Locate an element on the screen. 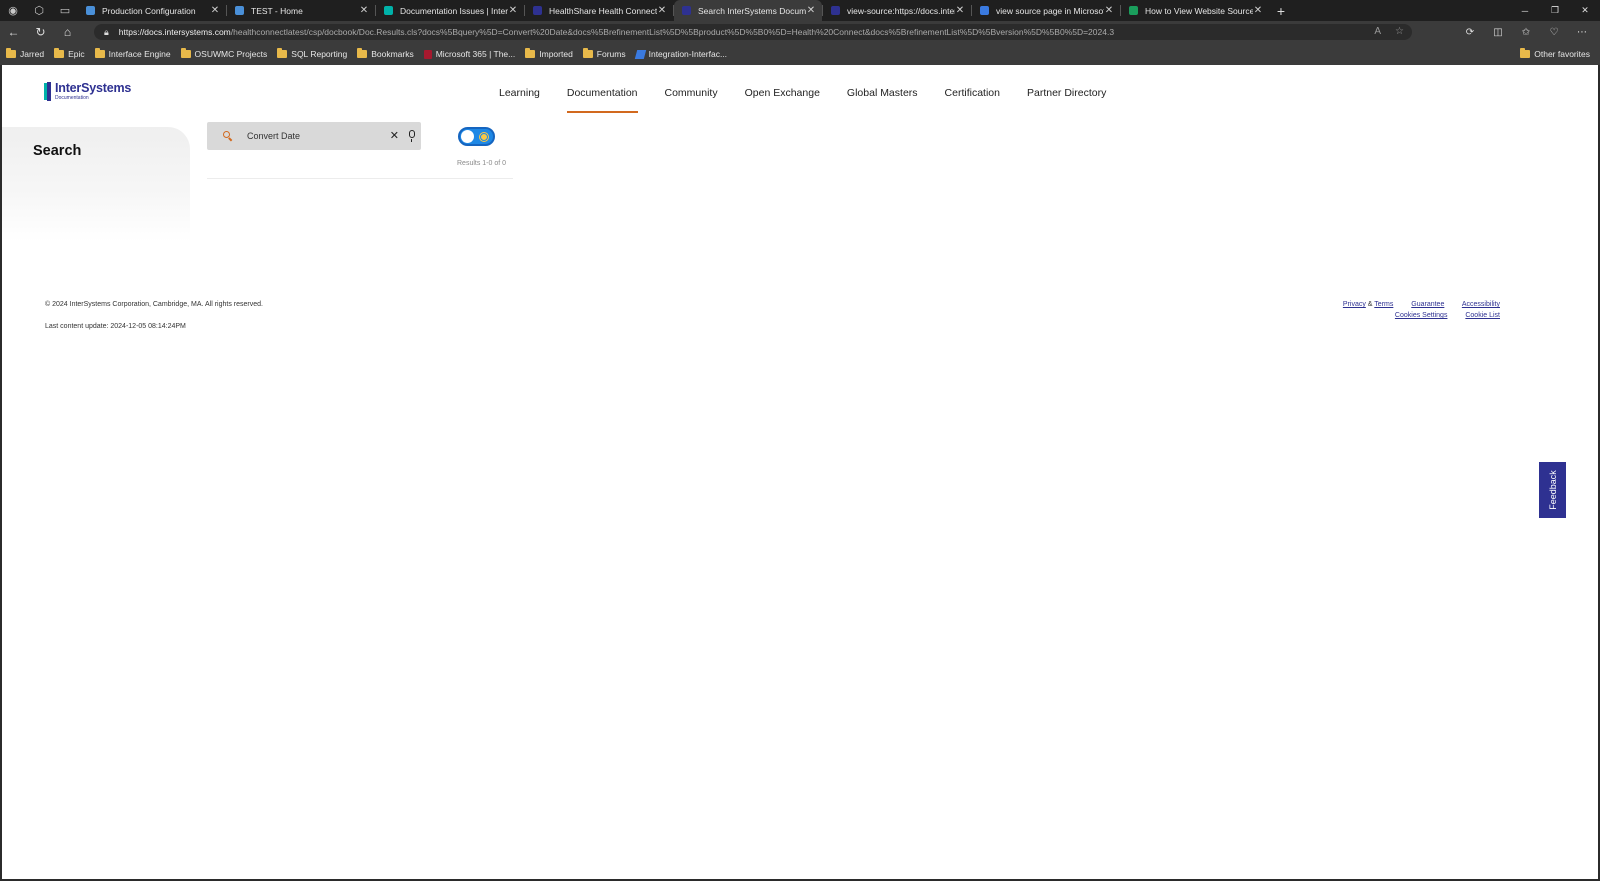 This screenshot has height=881, width=1600. nav-documentation: Documentation is located at coordinates (602, 99).